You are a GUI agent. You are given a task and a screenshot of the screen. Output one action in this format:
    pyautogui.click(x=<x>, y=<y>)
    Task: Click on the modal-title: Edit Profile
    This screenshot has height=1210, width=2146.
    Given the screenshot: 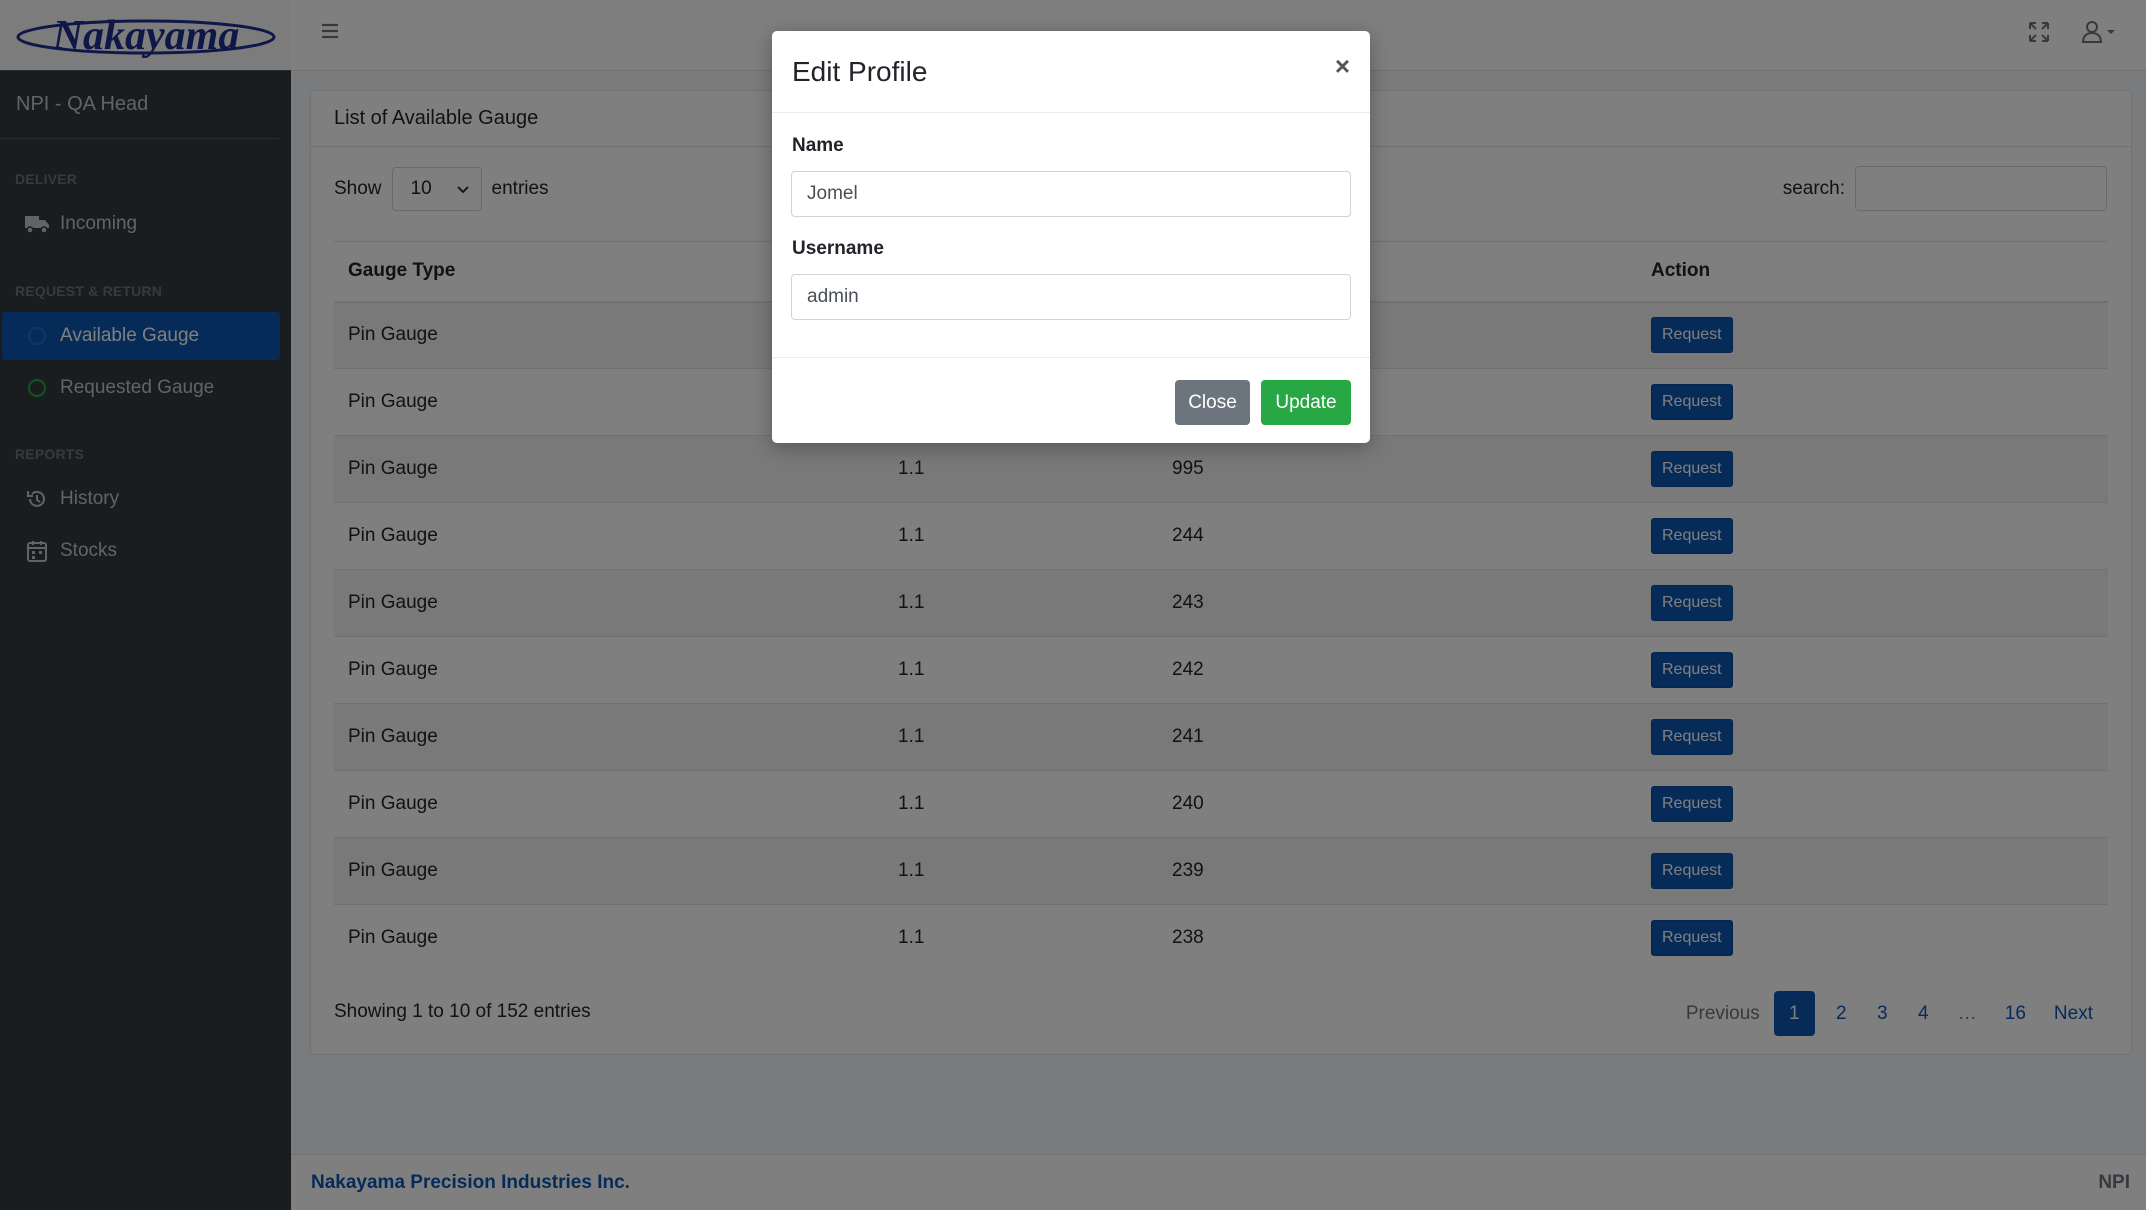 What is the action you would take?
    pyautogui.click(x=860, y=71)
    